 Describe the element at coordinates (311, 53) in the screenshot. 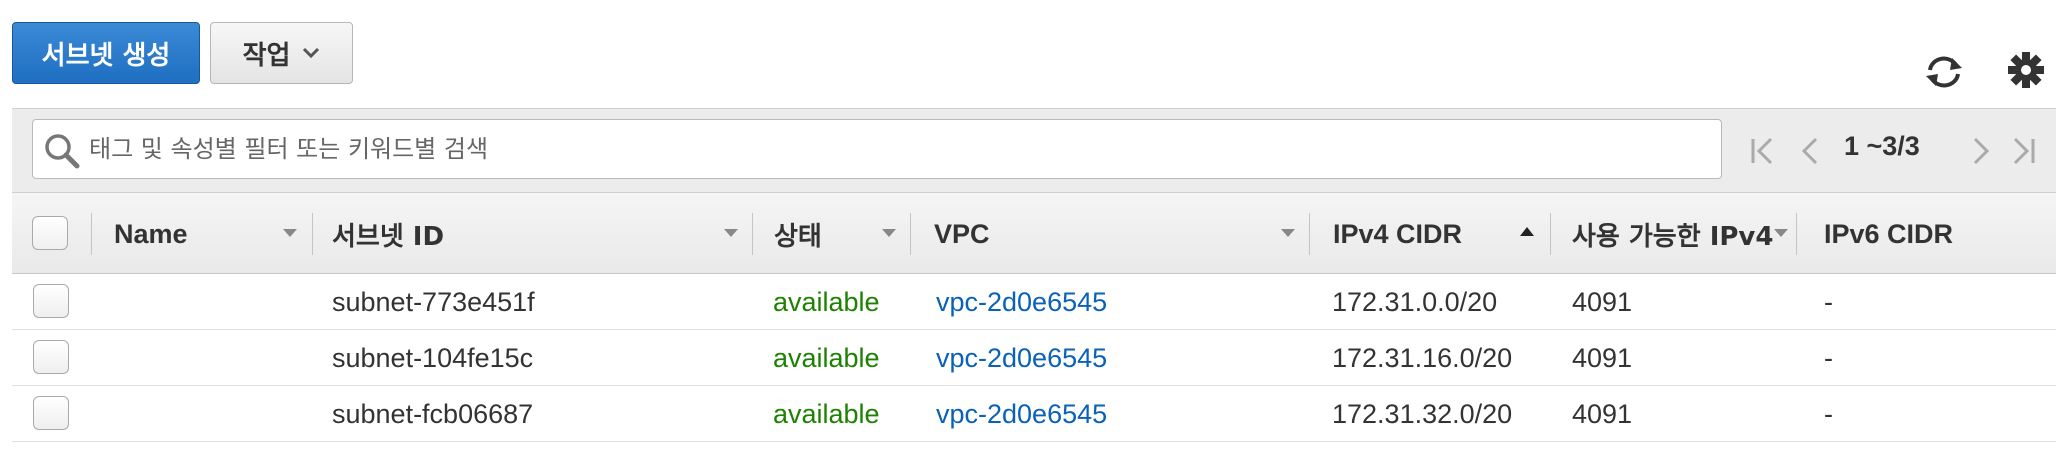

I see `chevron-down-icon` at that location.